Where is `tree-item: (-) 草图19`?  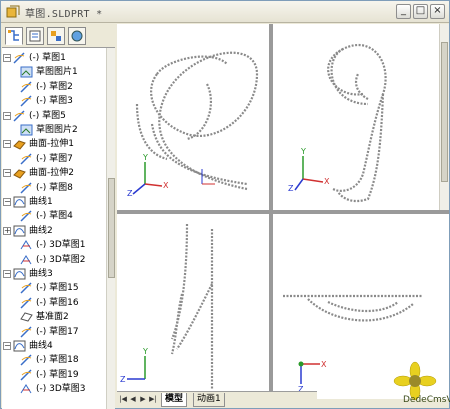 tree-item: (-) 草图19 is located at coordinates (54, 375).